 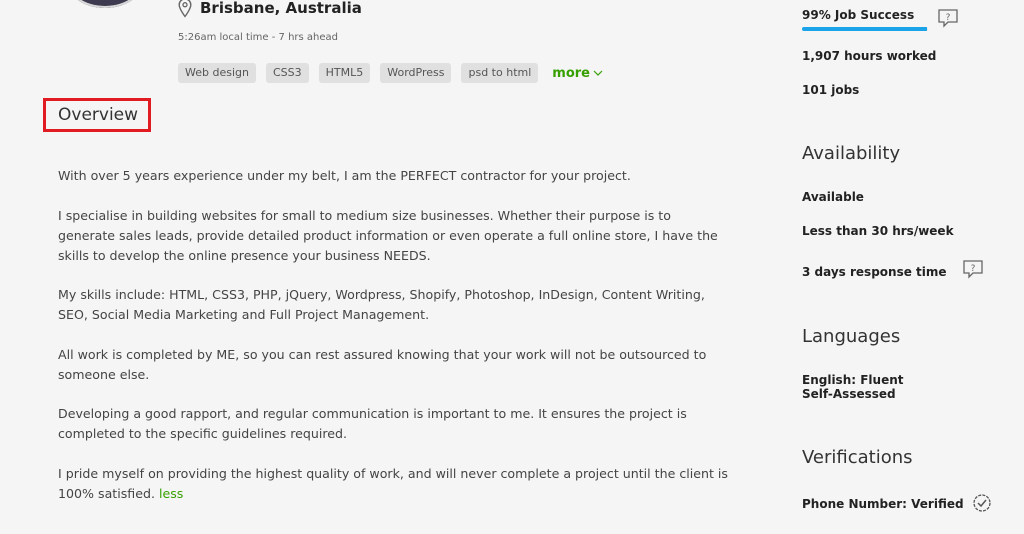 I want to click on skill-tag: CSS3, so click(x=287, y=73).